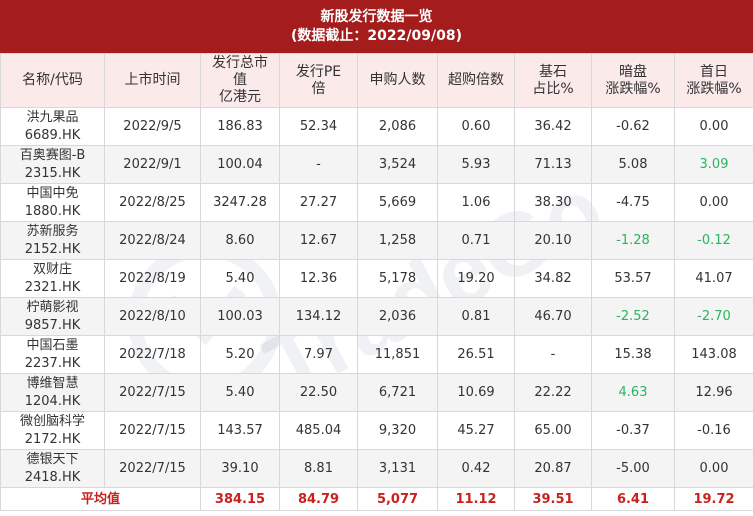 Image resolution: width=753 pixels, height=516 pixels. I want to click on stock-name: 双财庄, so click(52, 269).